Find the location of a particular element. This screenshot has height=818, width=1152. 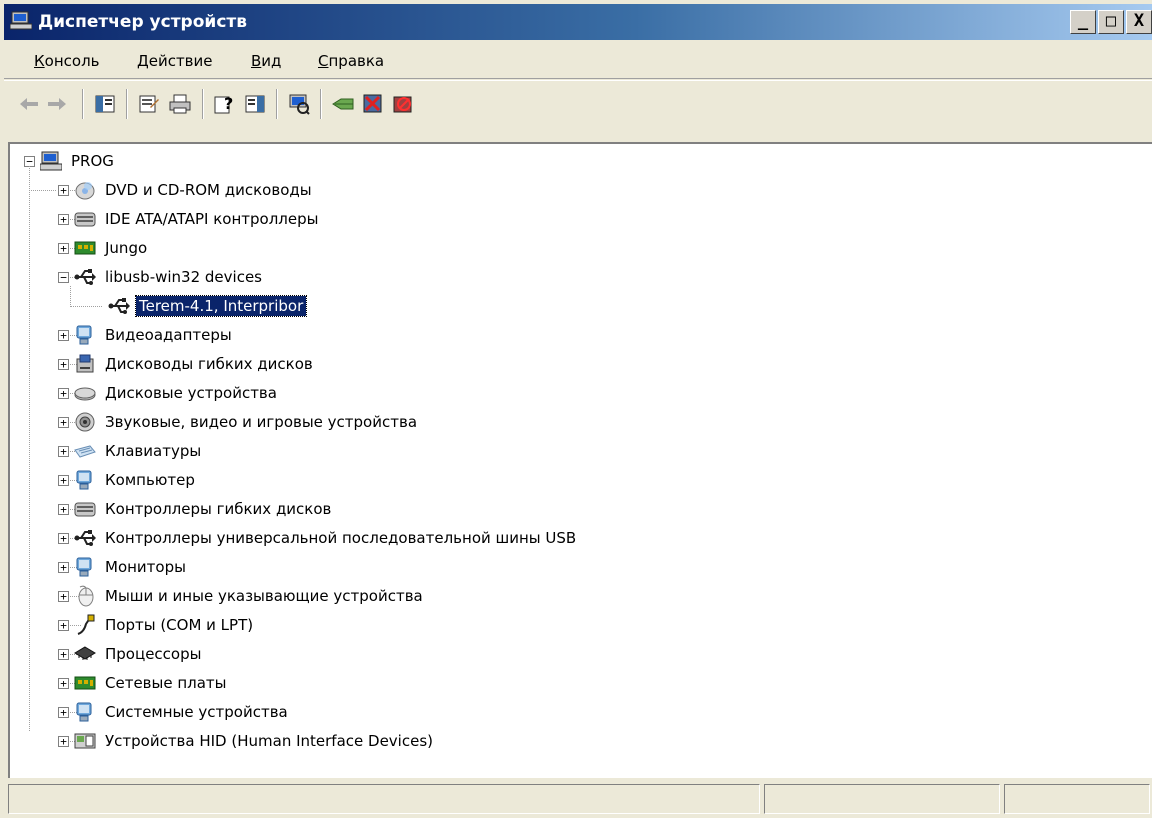

ide-controller-icon is located at coordinates (85, 219).